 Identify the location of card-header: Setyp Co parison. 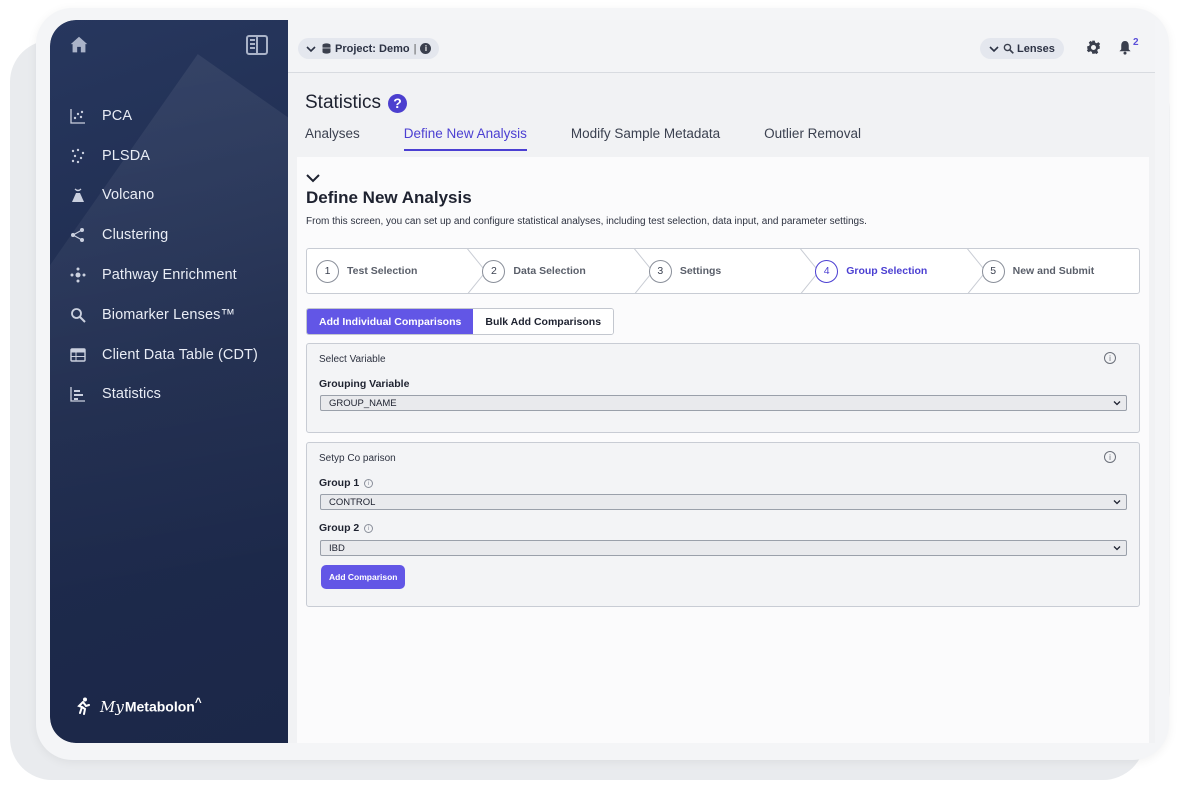
(357, 458).